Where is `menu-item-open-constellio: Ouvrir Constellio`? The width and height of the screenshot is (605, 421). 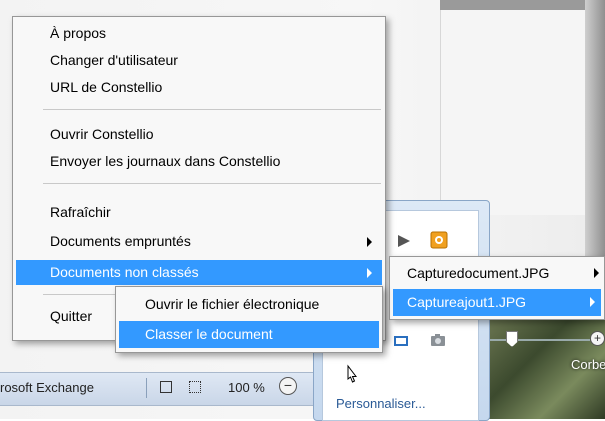
menu-item-open-constellio: Ouvrir Constellio is located at coordinates (199, 134).